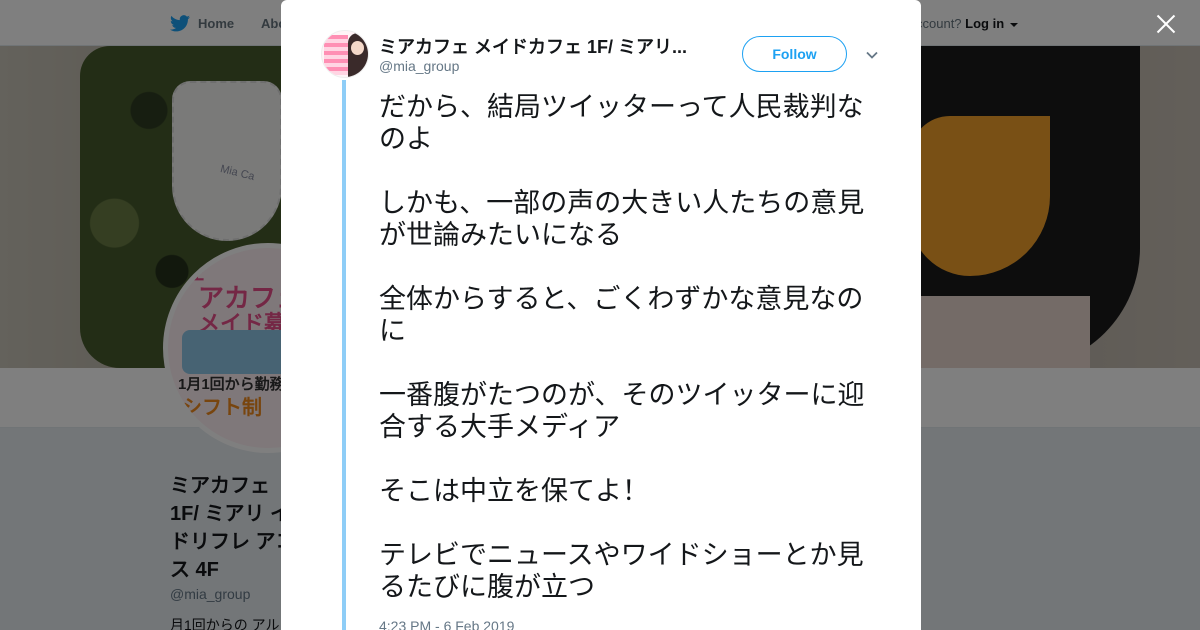 The height and width of the screenshot is (630, 1200). What do you see at coordinates (872, 55) in the screenshot?
I see `chevron-down-icon` at bounding box center [872, 55].